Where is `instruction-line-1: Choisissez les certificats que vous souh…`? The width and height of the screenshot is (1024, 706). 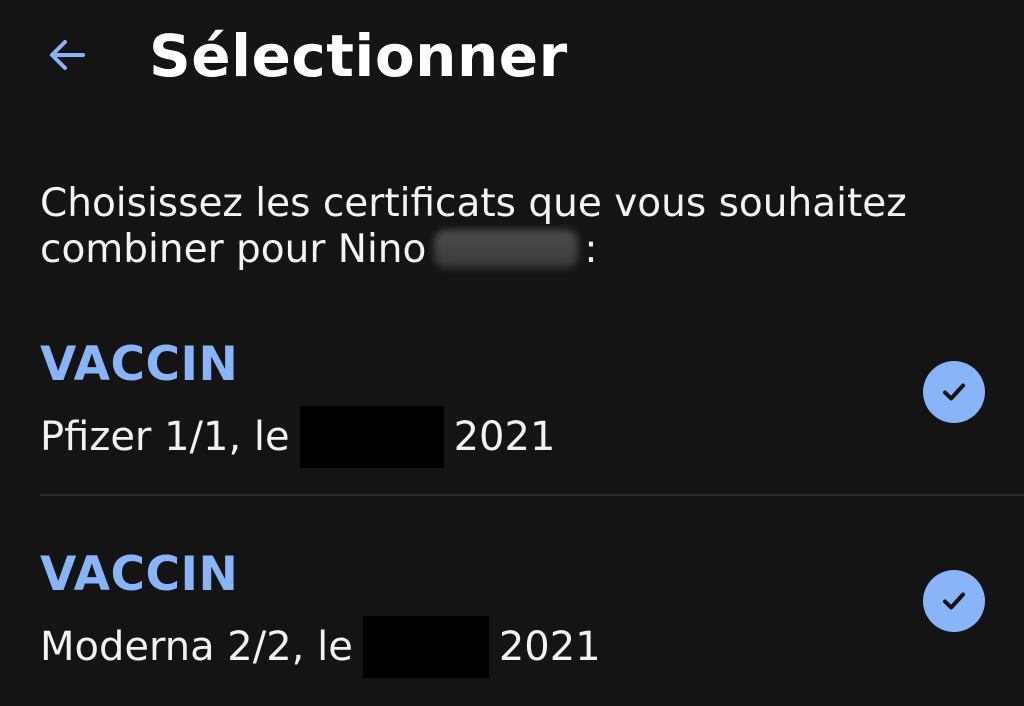 instruction-line-1: Choisissez les certificats que vous souh… is located at coordinates (473, 203).